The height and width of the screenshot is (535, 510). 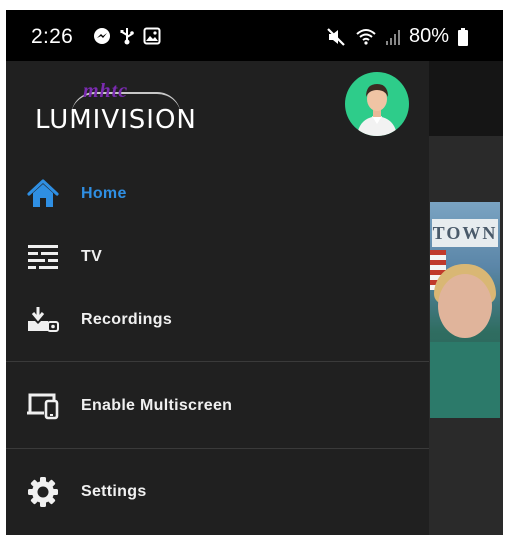 What do you see at coordinates (217, 257) in the screenshot?
I see `menu-item-tv: TV` at bounding box center [217, 257].